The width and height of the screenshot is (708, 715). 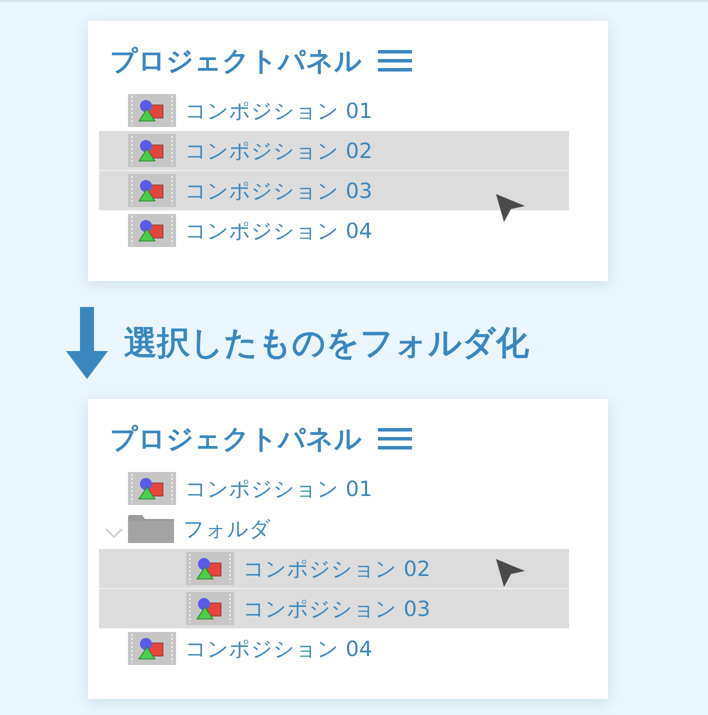 What do you see at coordinates (334, 529) in the screenshot?
I see `list-item: フォルダ` at bounding box center [334, 529].